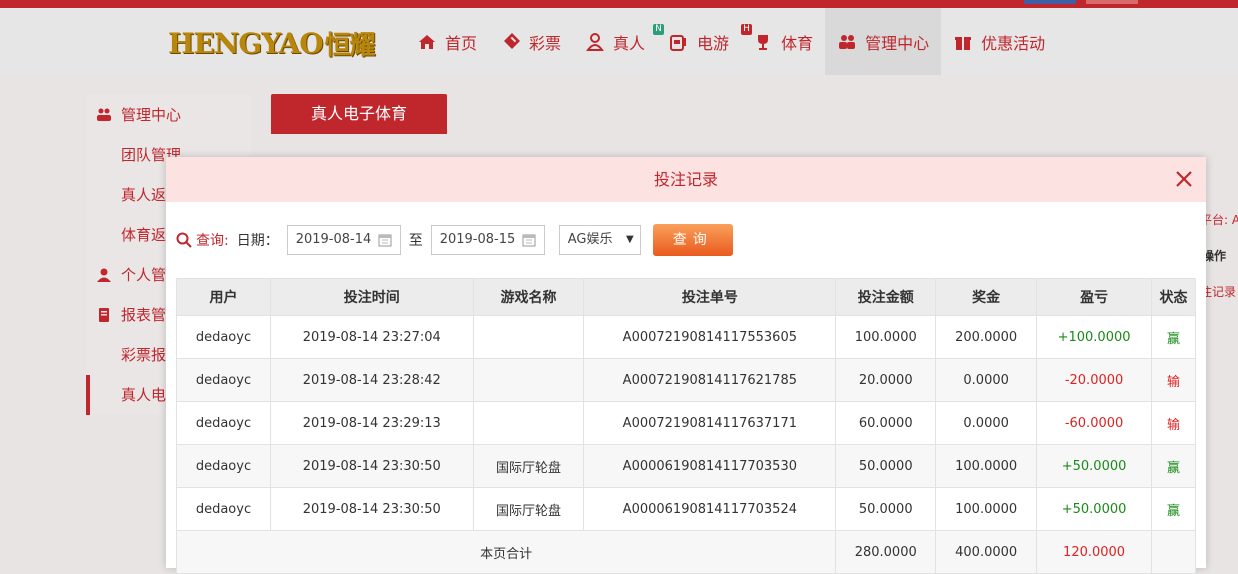  What do you see at coordinates (427, 41) in the screenshot?
I see `home-icon` at bounding box center [427, 41].